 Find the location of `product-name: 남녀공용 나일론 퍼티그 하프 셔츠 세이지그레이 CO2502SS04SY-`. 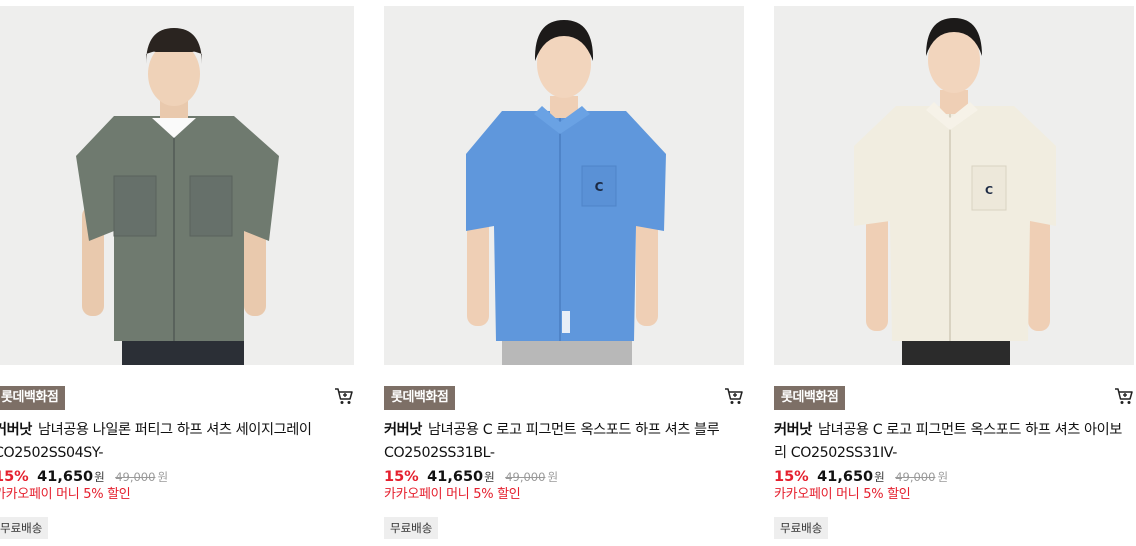

product-name: 남녀공용 나일론 퍼티그 하프 셔츠 세이지그레이 CO2502SS04SY- is located at coordinates (156, 441).